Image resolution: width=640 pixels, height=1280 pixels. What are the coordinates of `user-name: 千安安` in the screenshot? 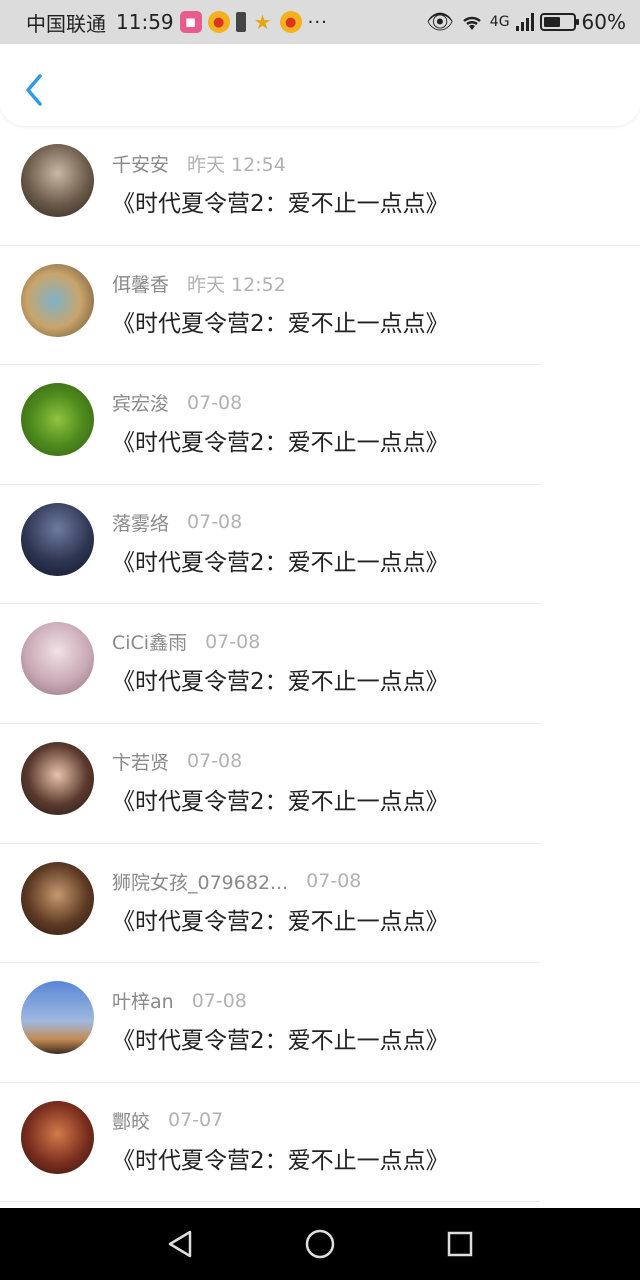 It's located at (140, 163).